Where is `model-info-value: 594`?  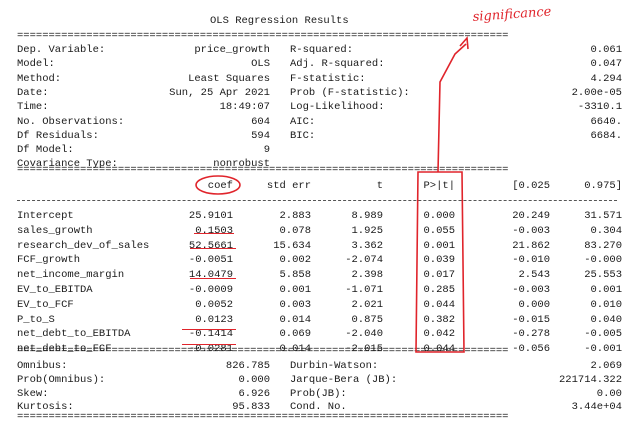
model-info-value: 594 is located at coordinates (260, 135).